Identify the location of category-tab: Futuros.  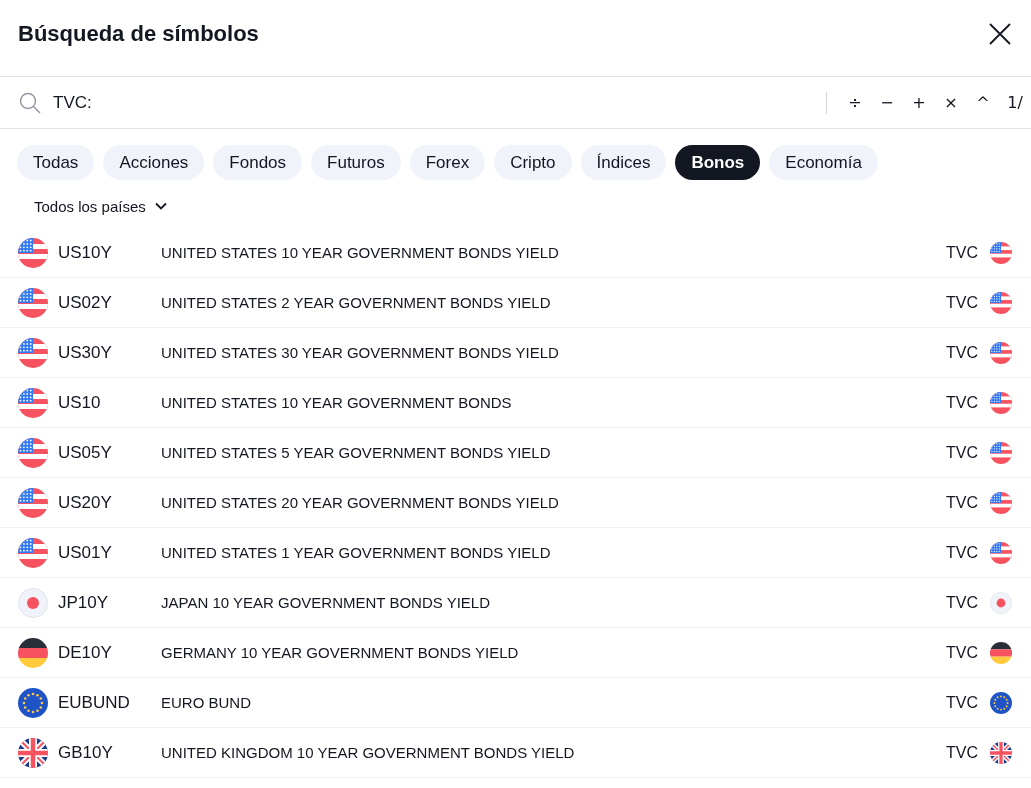
(356, 162).